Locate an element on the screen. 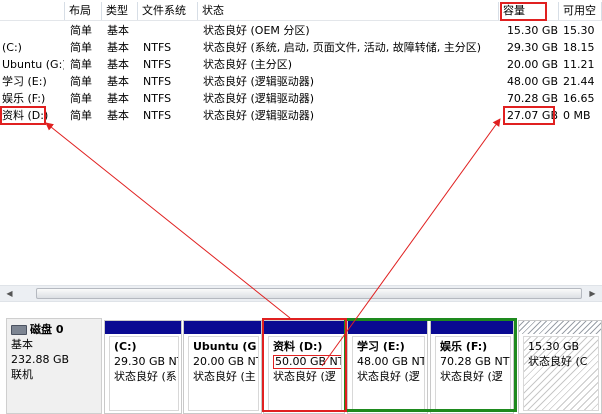 The height and width of the screenshot is (414, 602). volume-name: Ubuntu (G:) is located at coordinates (33, 64).